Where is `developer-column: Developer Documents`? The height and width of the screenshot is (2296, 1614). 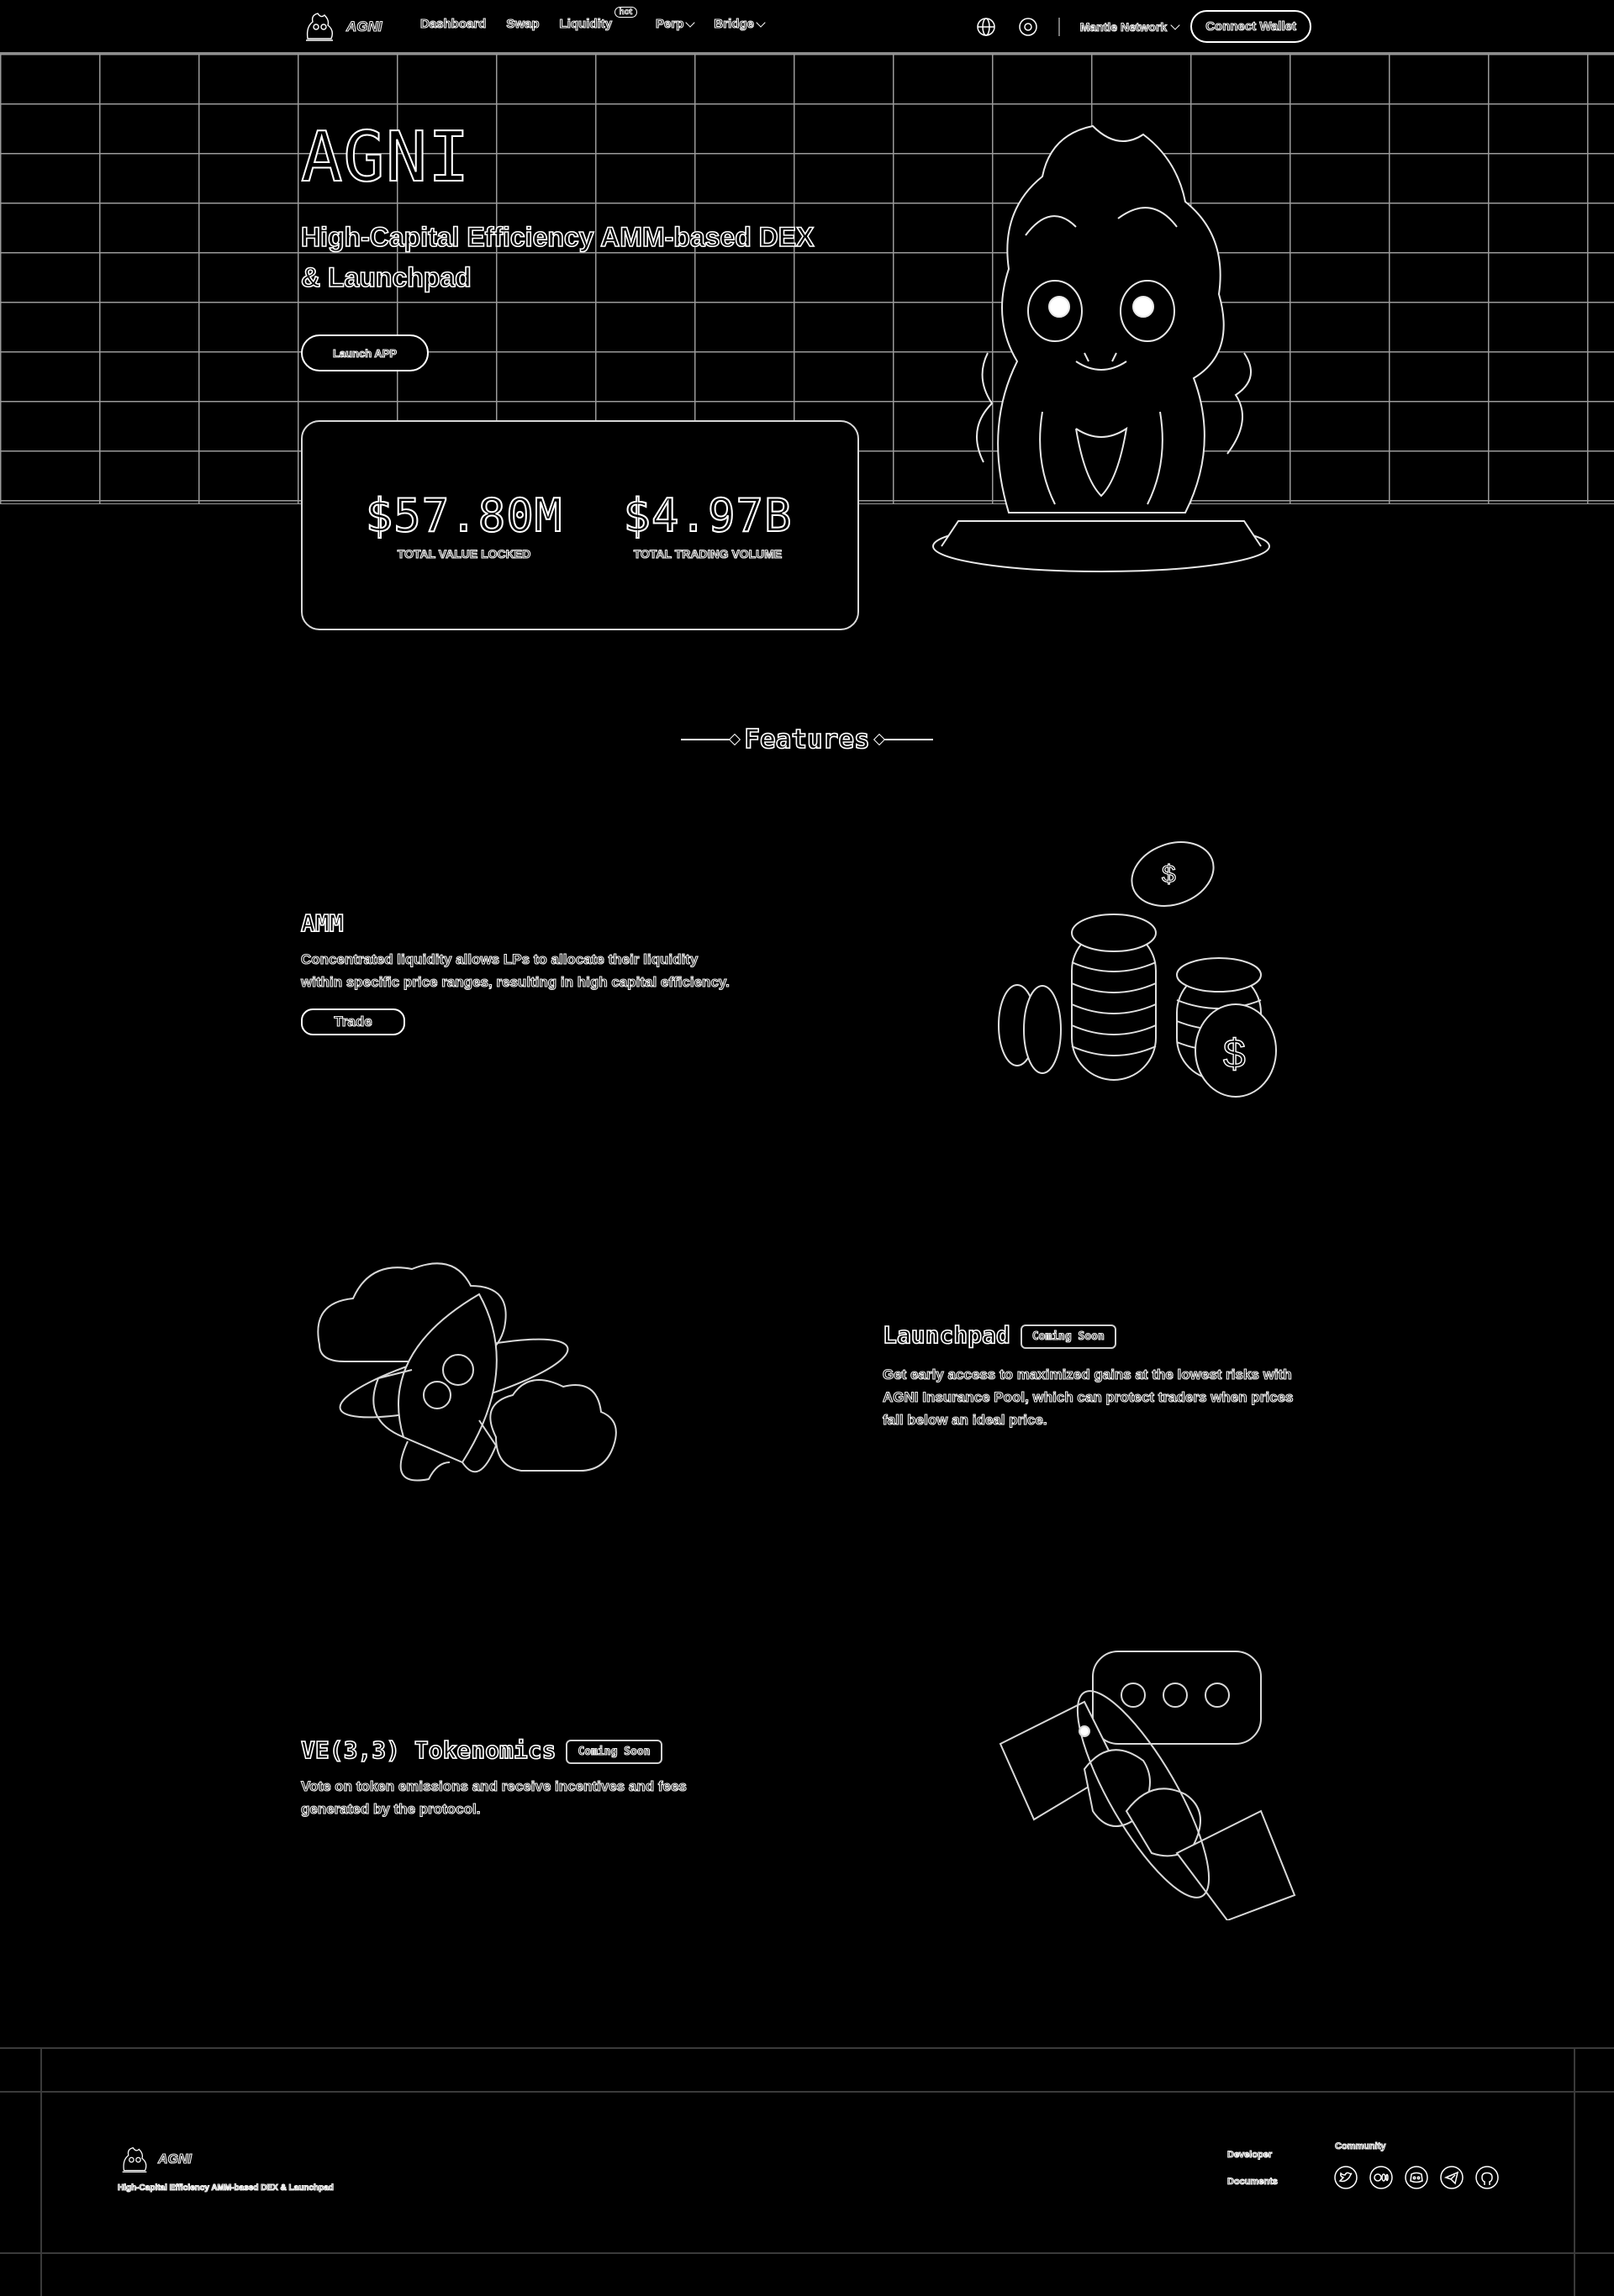 developer-column: Developer Documents is located at coordinates (1252, 2168).